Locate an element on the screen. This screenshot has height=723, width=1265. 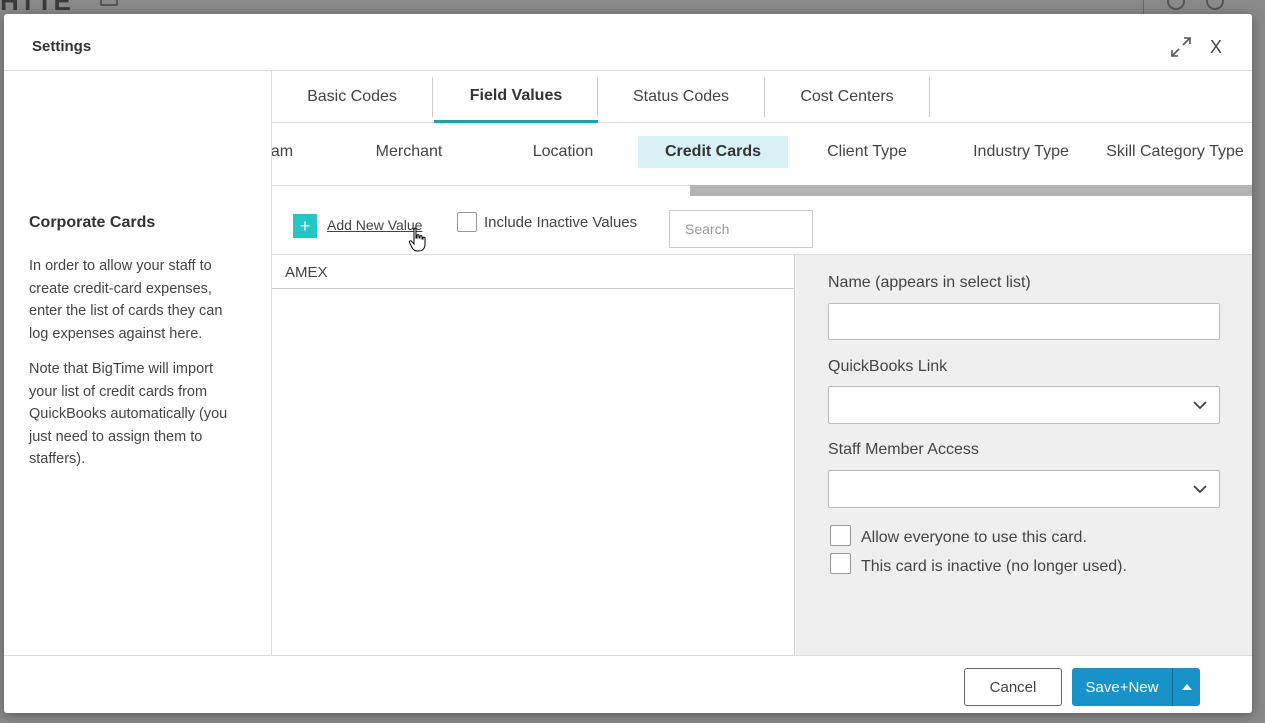
name-label: Name (appears in select list) is located at coordinates (929, 282).